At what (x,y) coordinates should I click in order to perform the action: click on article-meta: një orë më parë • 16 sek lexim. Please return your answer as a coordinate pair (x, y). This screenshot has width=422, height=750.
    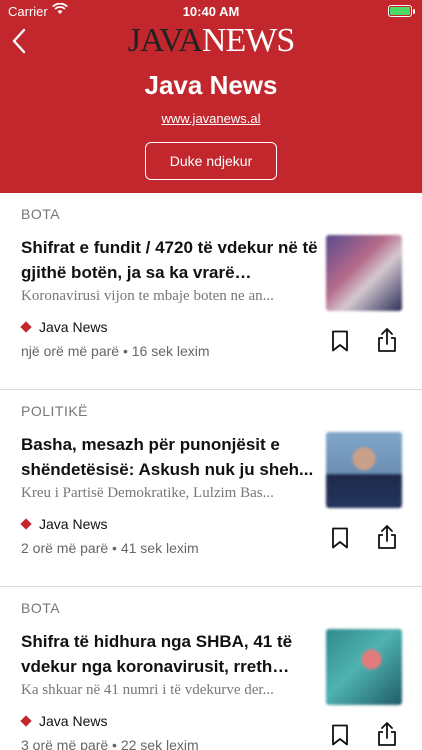
    Looking at the image, I should click on (115, 351).